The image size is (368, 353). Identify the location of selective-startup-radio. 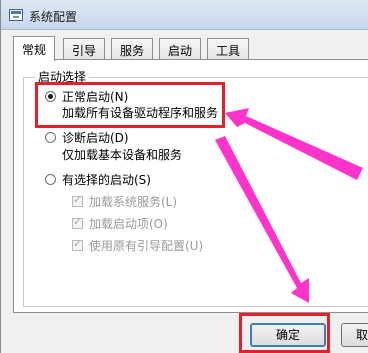
(50, 179).